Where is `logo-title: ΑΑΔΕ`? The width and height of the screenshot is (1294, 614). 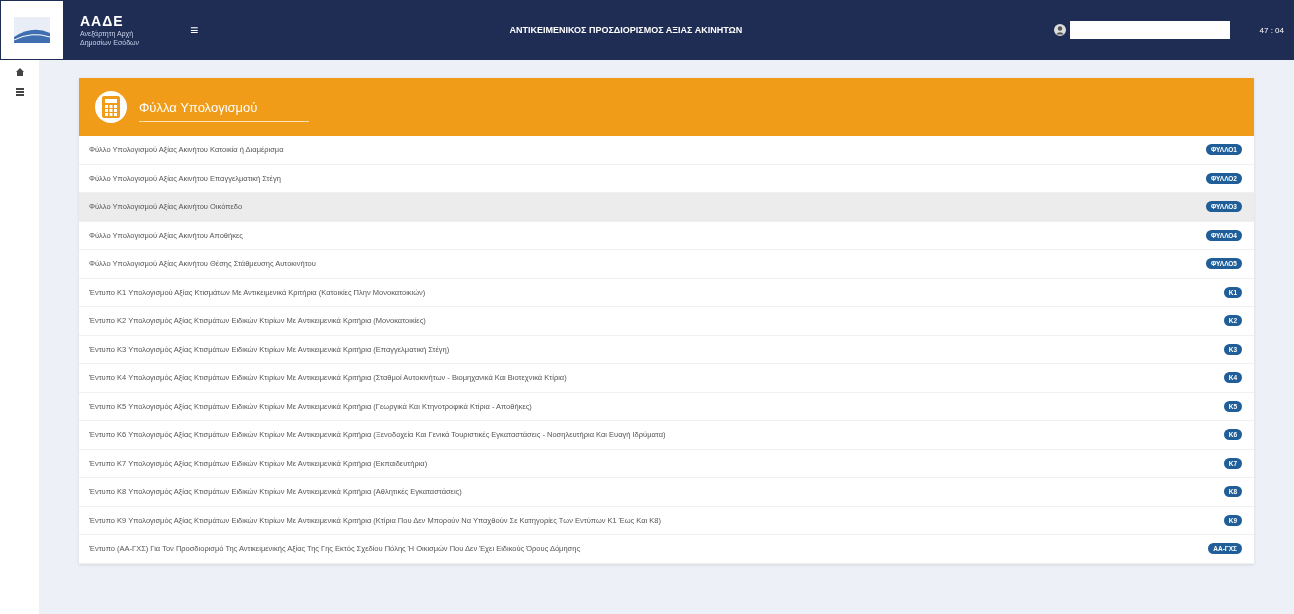 logo-title: ΑΑΔΕ is located at coordinates (102, 20).